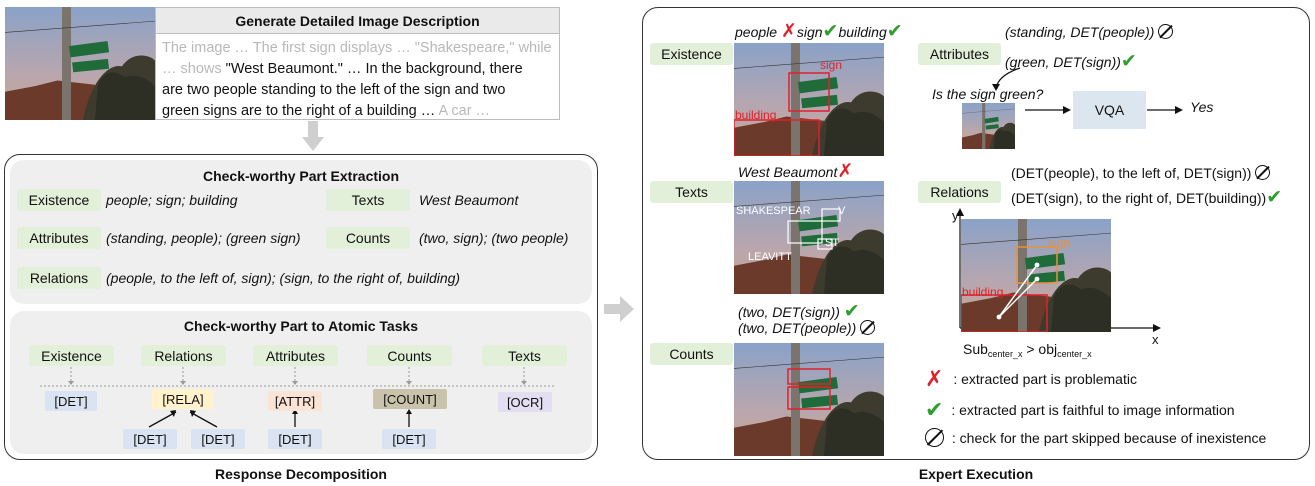  What do you see at coordinates (619, 309) in the screenshot?
I see `right-arrow-icon` at bounding box center [619, 309].